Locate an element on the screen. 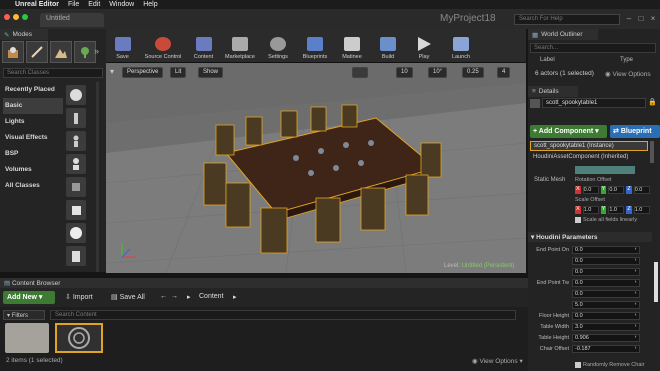  blueprint-button: ⇄ Blueprint is located at coordinates (635, 131).